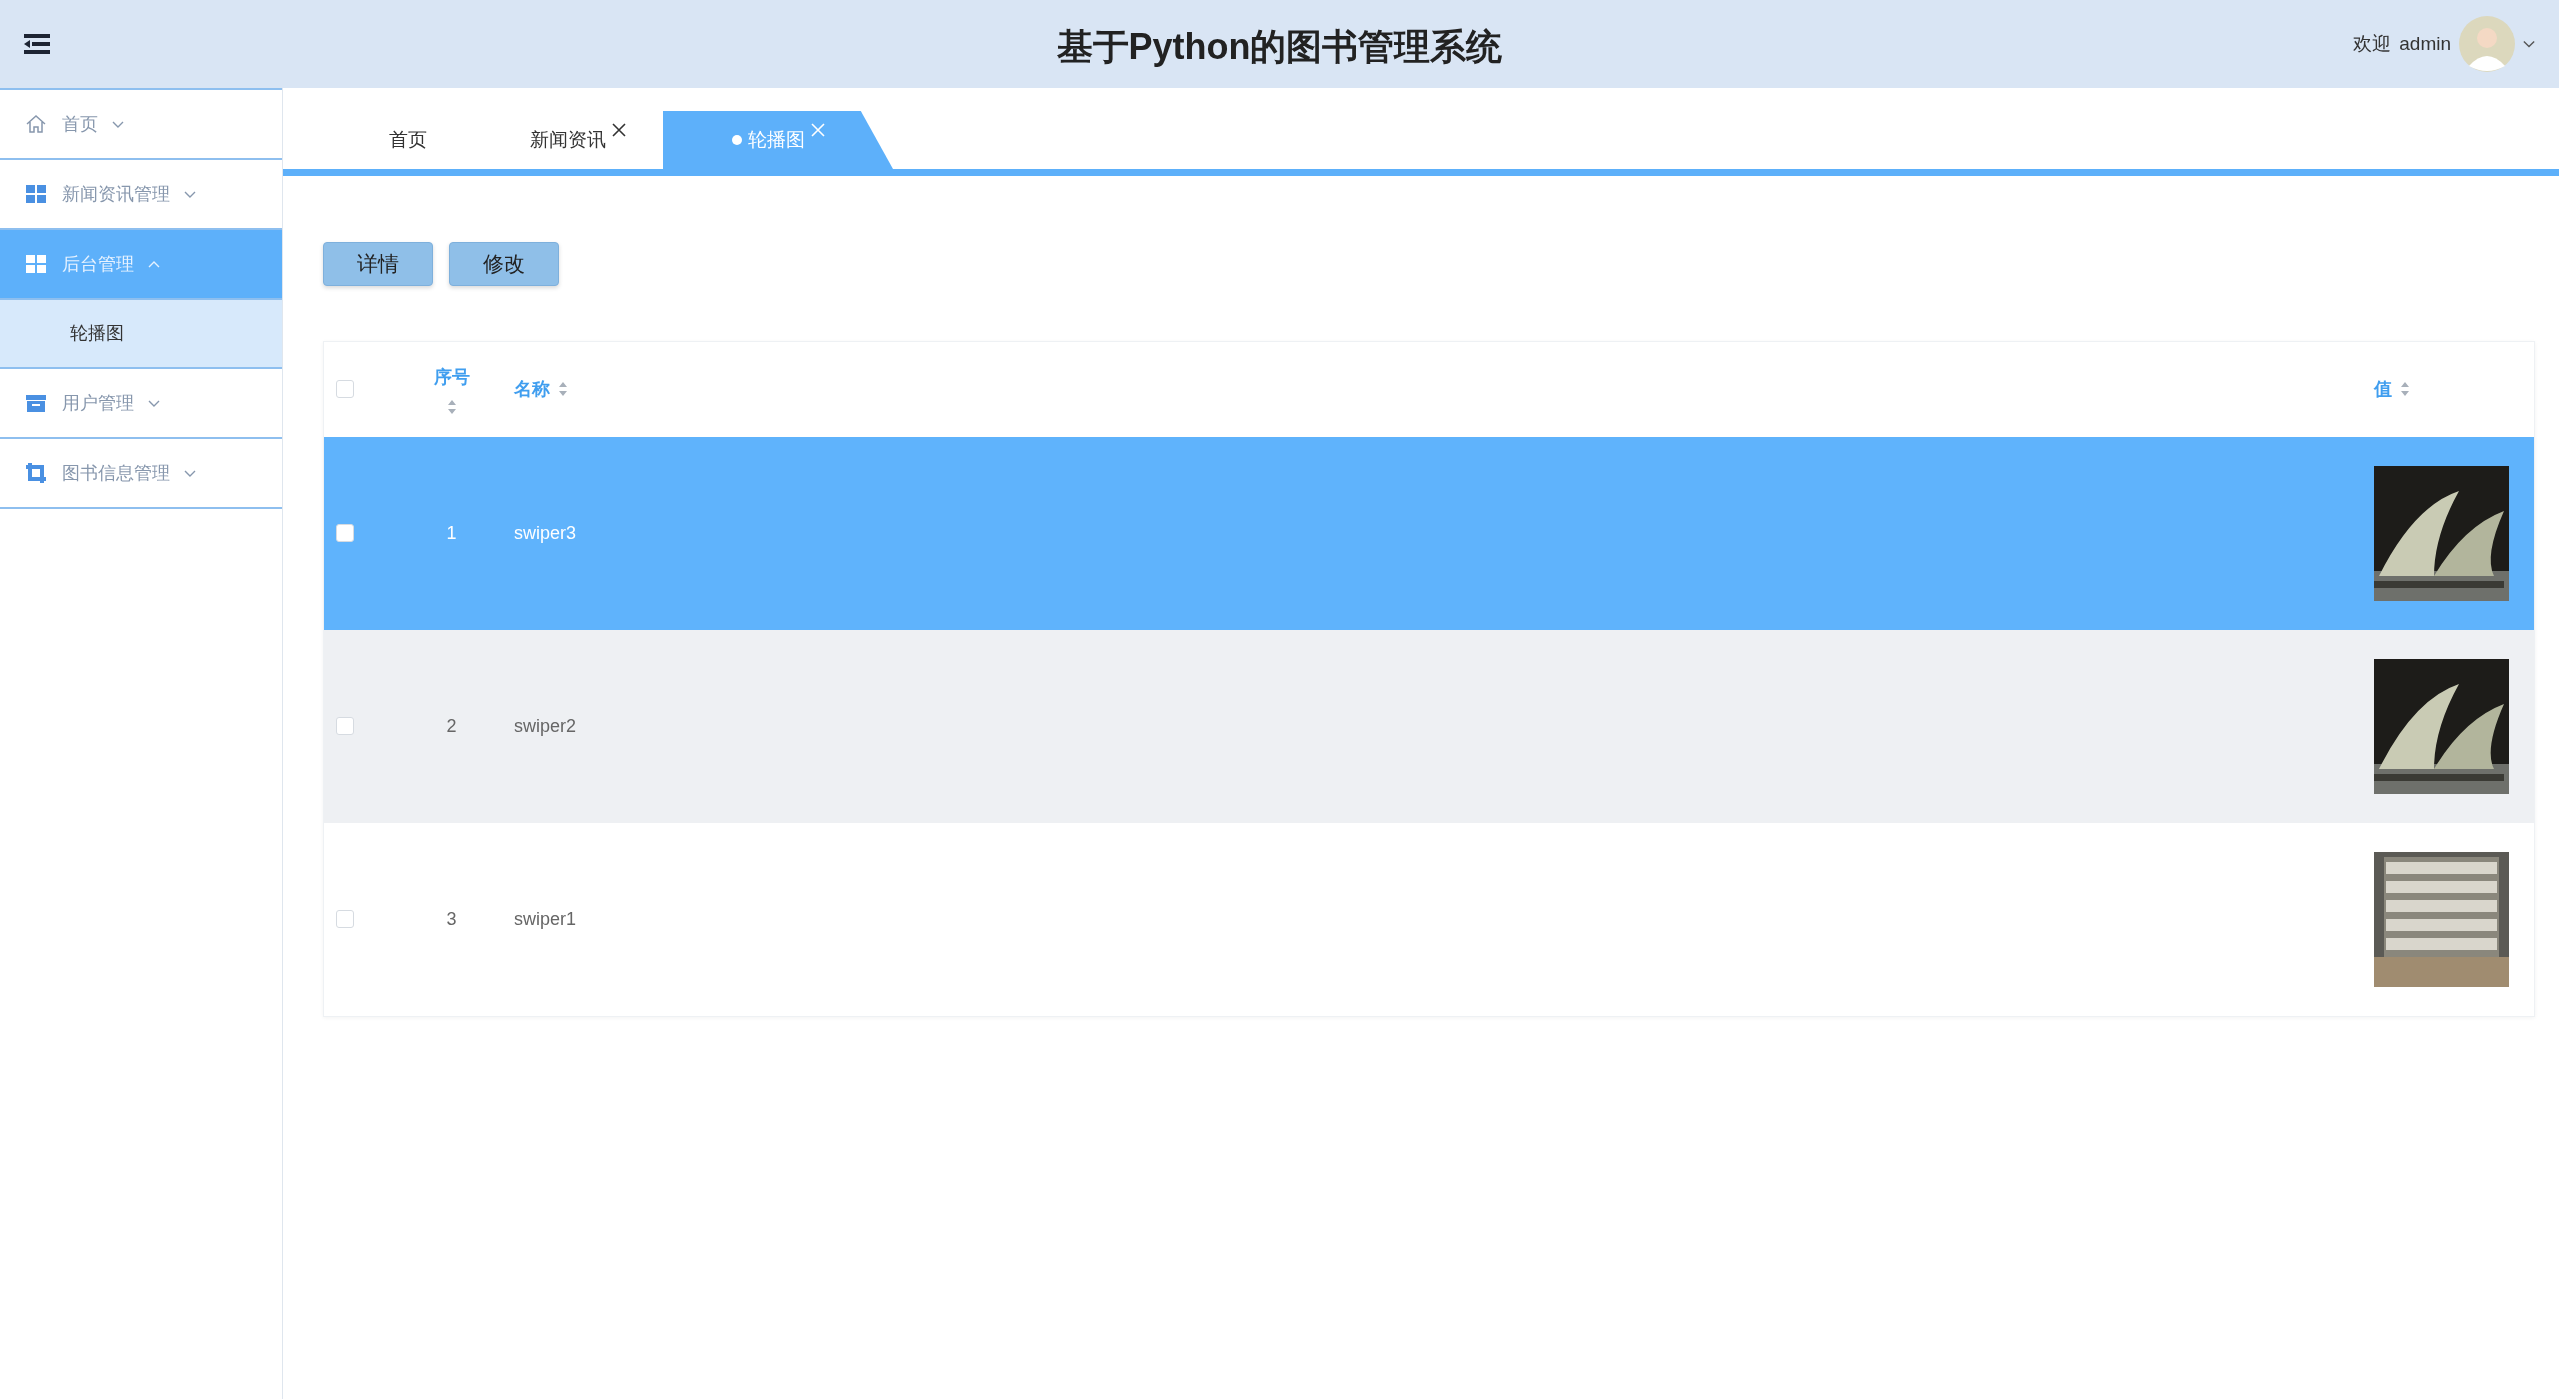 The image size is (2559, 1399). Describe the element at coordinates (451, 377) in the screenshot. I see `column-header: 序号` at that location.